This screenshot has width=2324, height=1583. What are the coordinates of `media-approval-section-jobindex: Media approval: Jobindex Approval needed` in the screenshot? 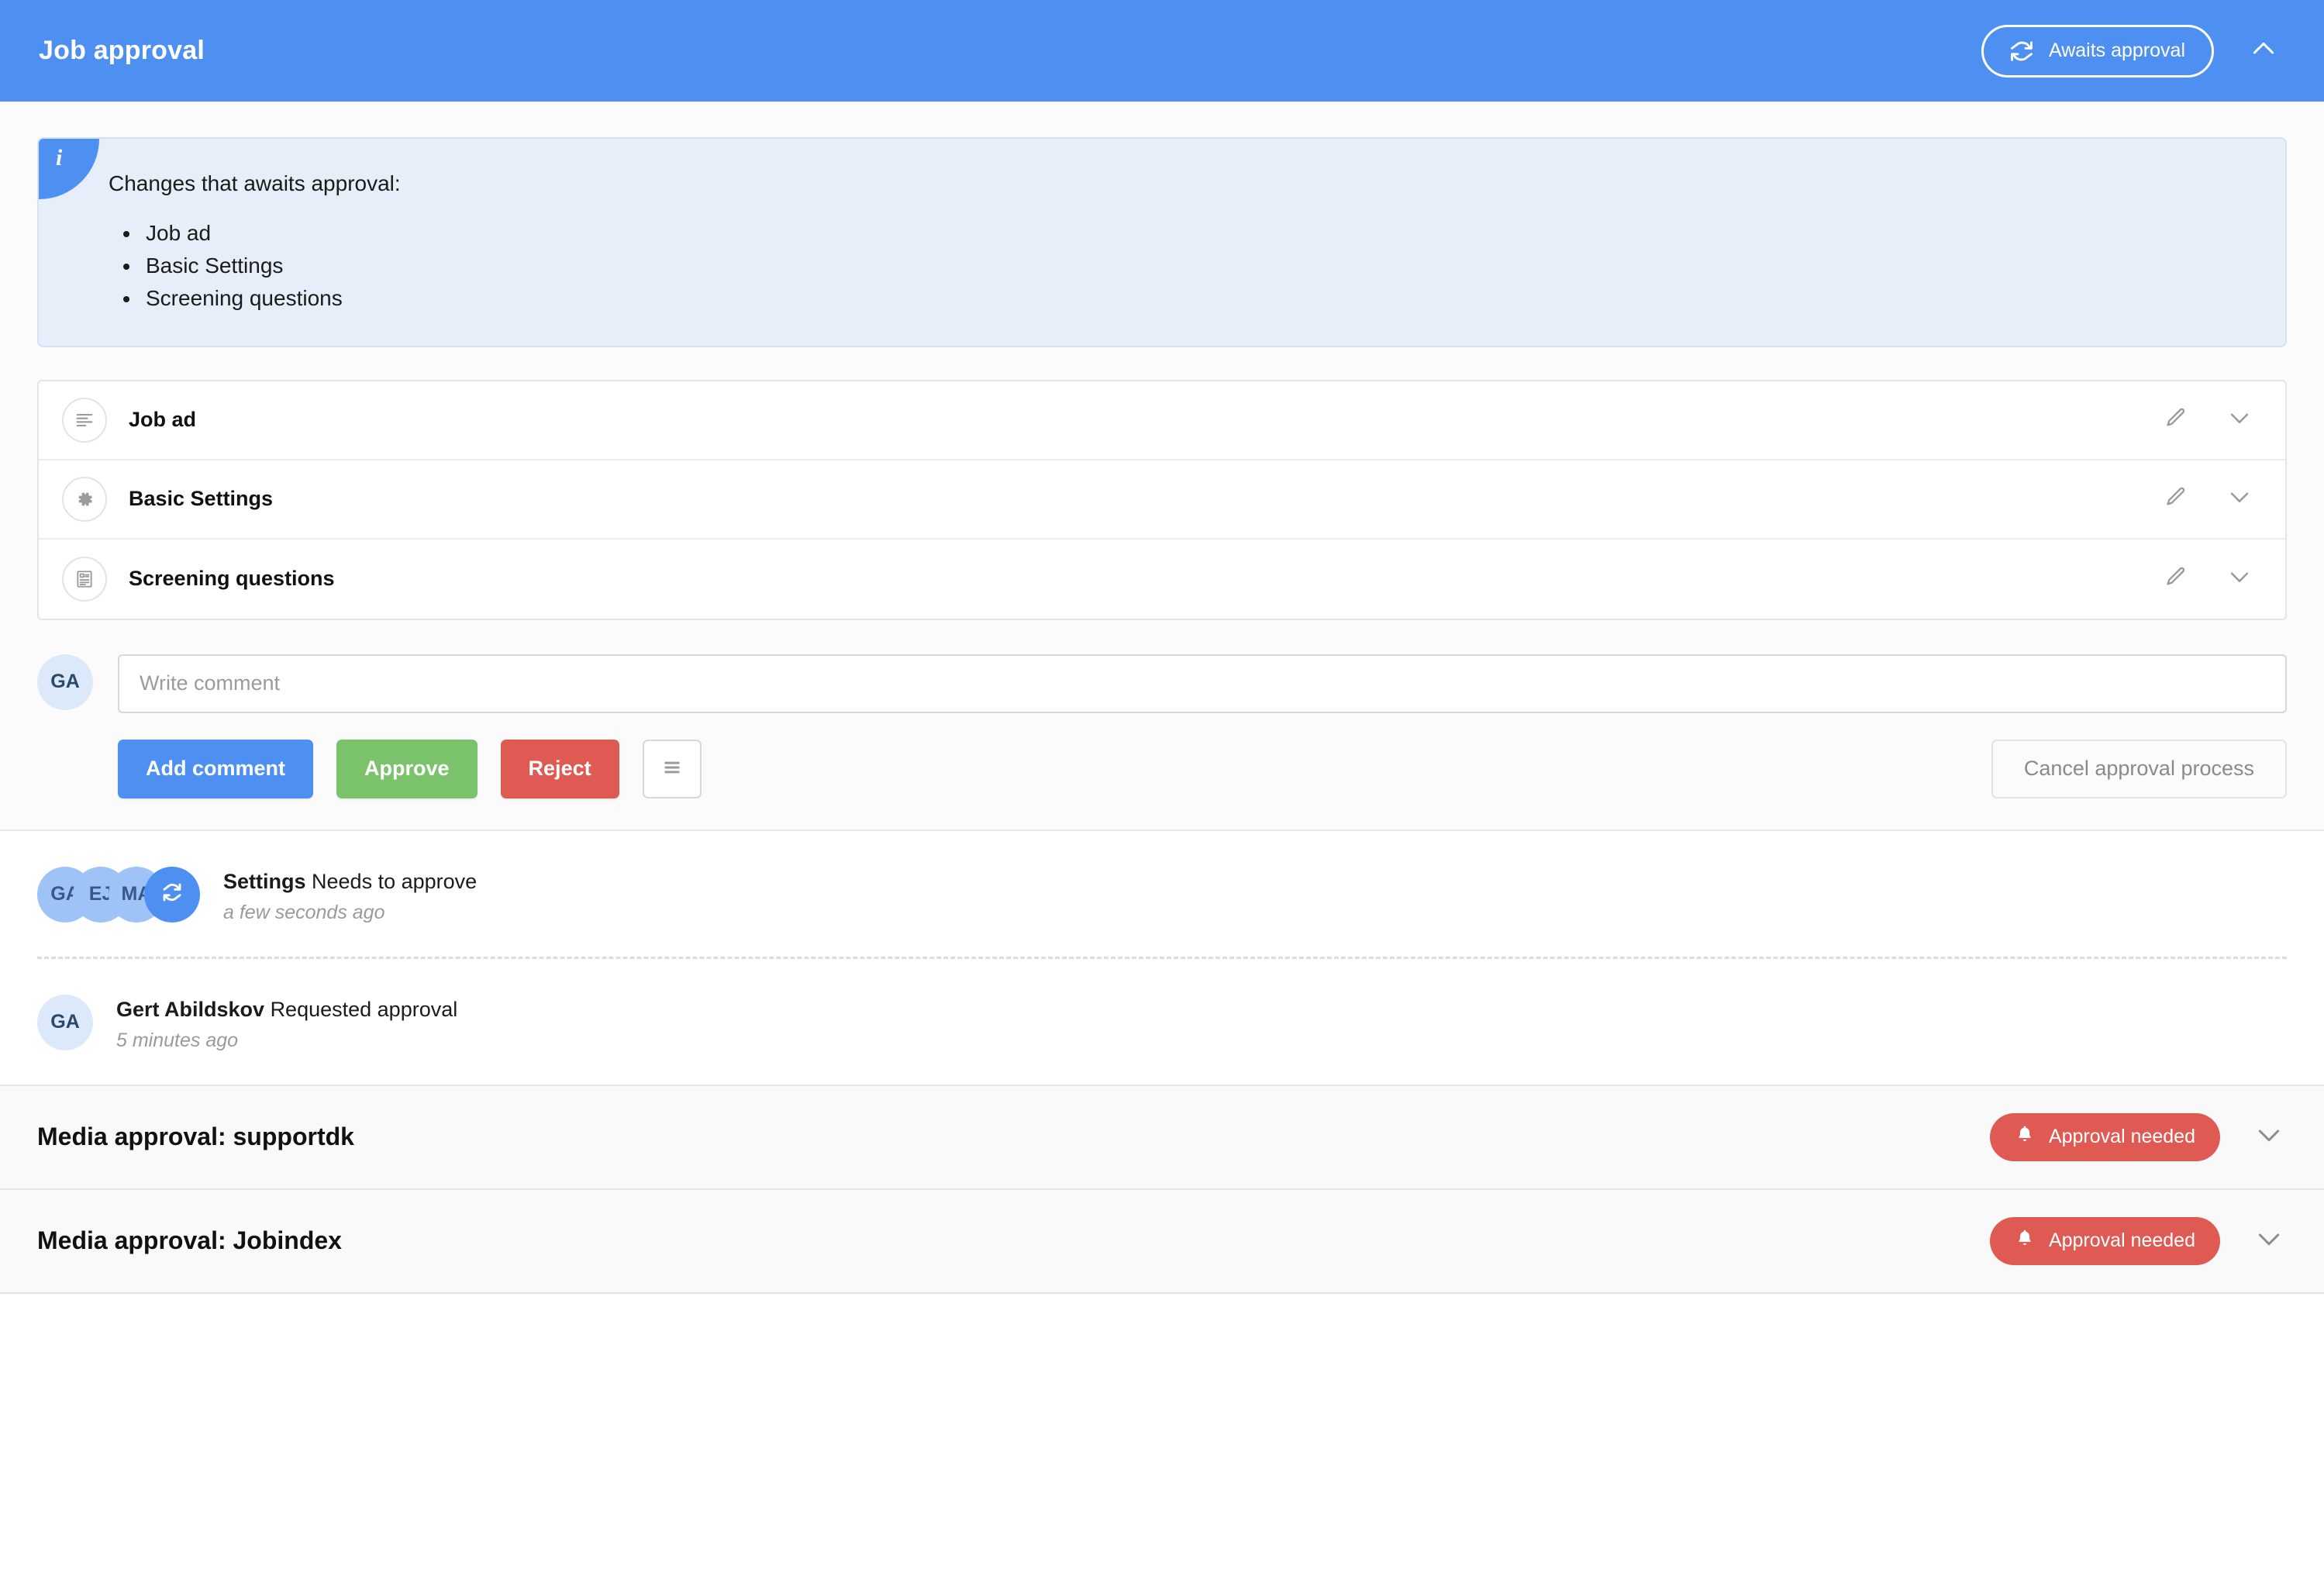 It's located at (1162, 1241).